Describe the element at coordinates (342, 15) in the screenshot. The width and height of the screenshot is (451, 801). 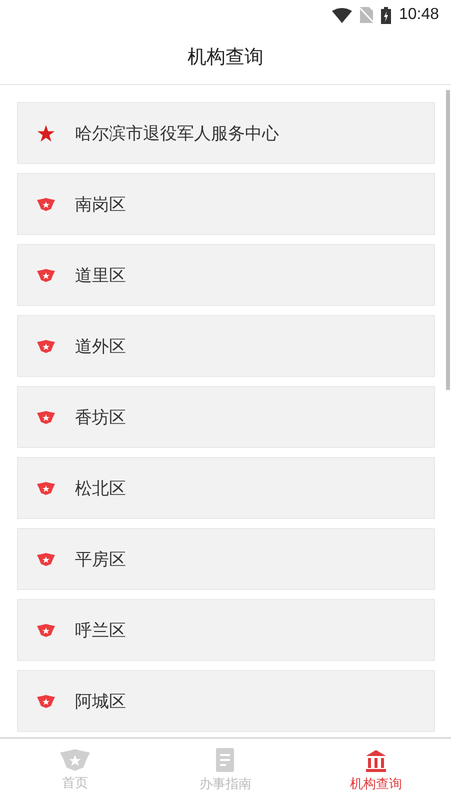
I see `wifi-icon` at that location.